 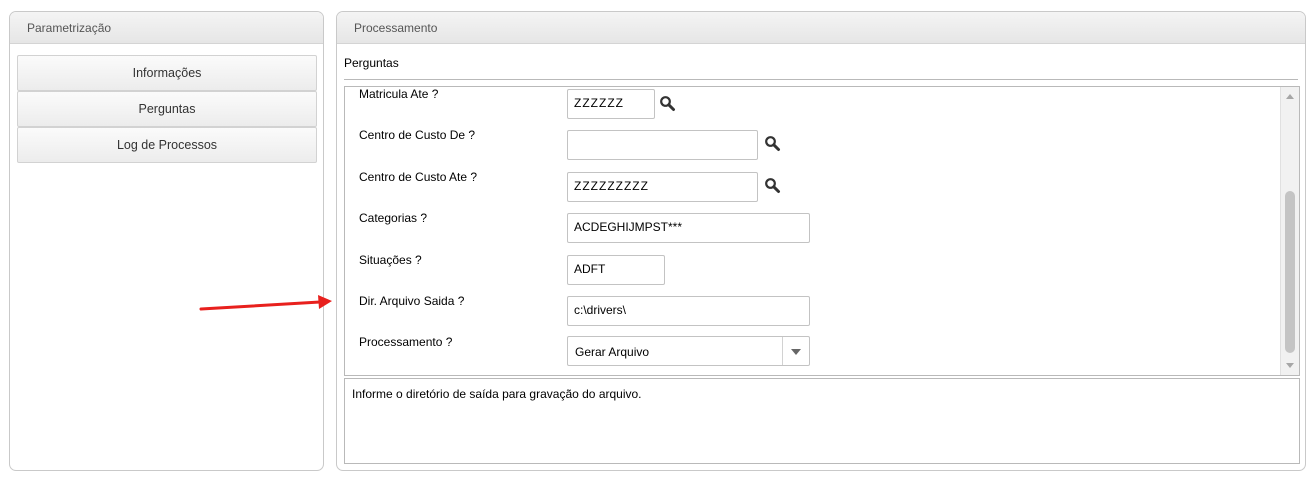 I want to click on select-separator, so click(x=782, y=351).